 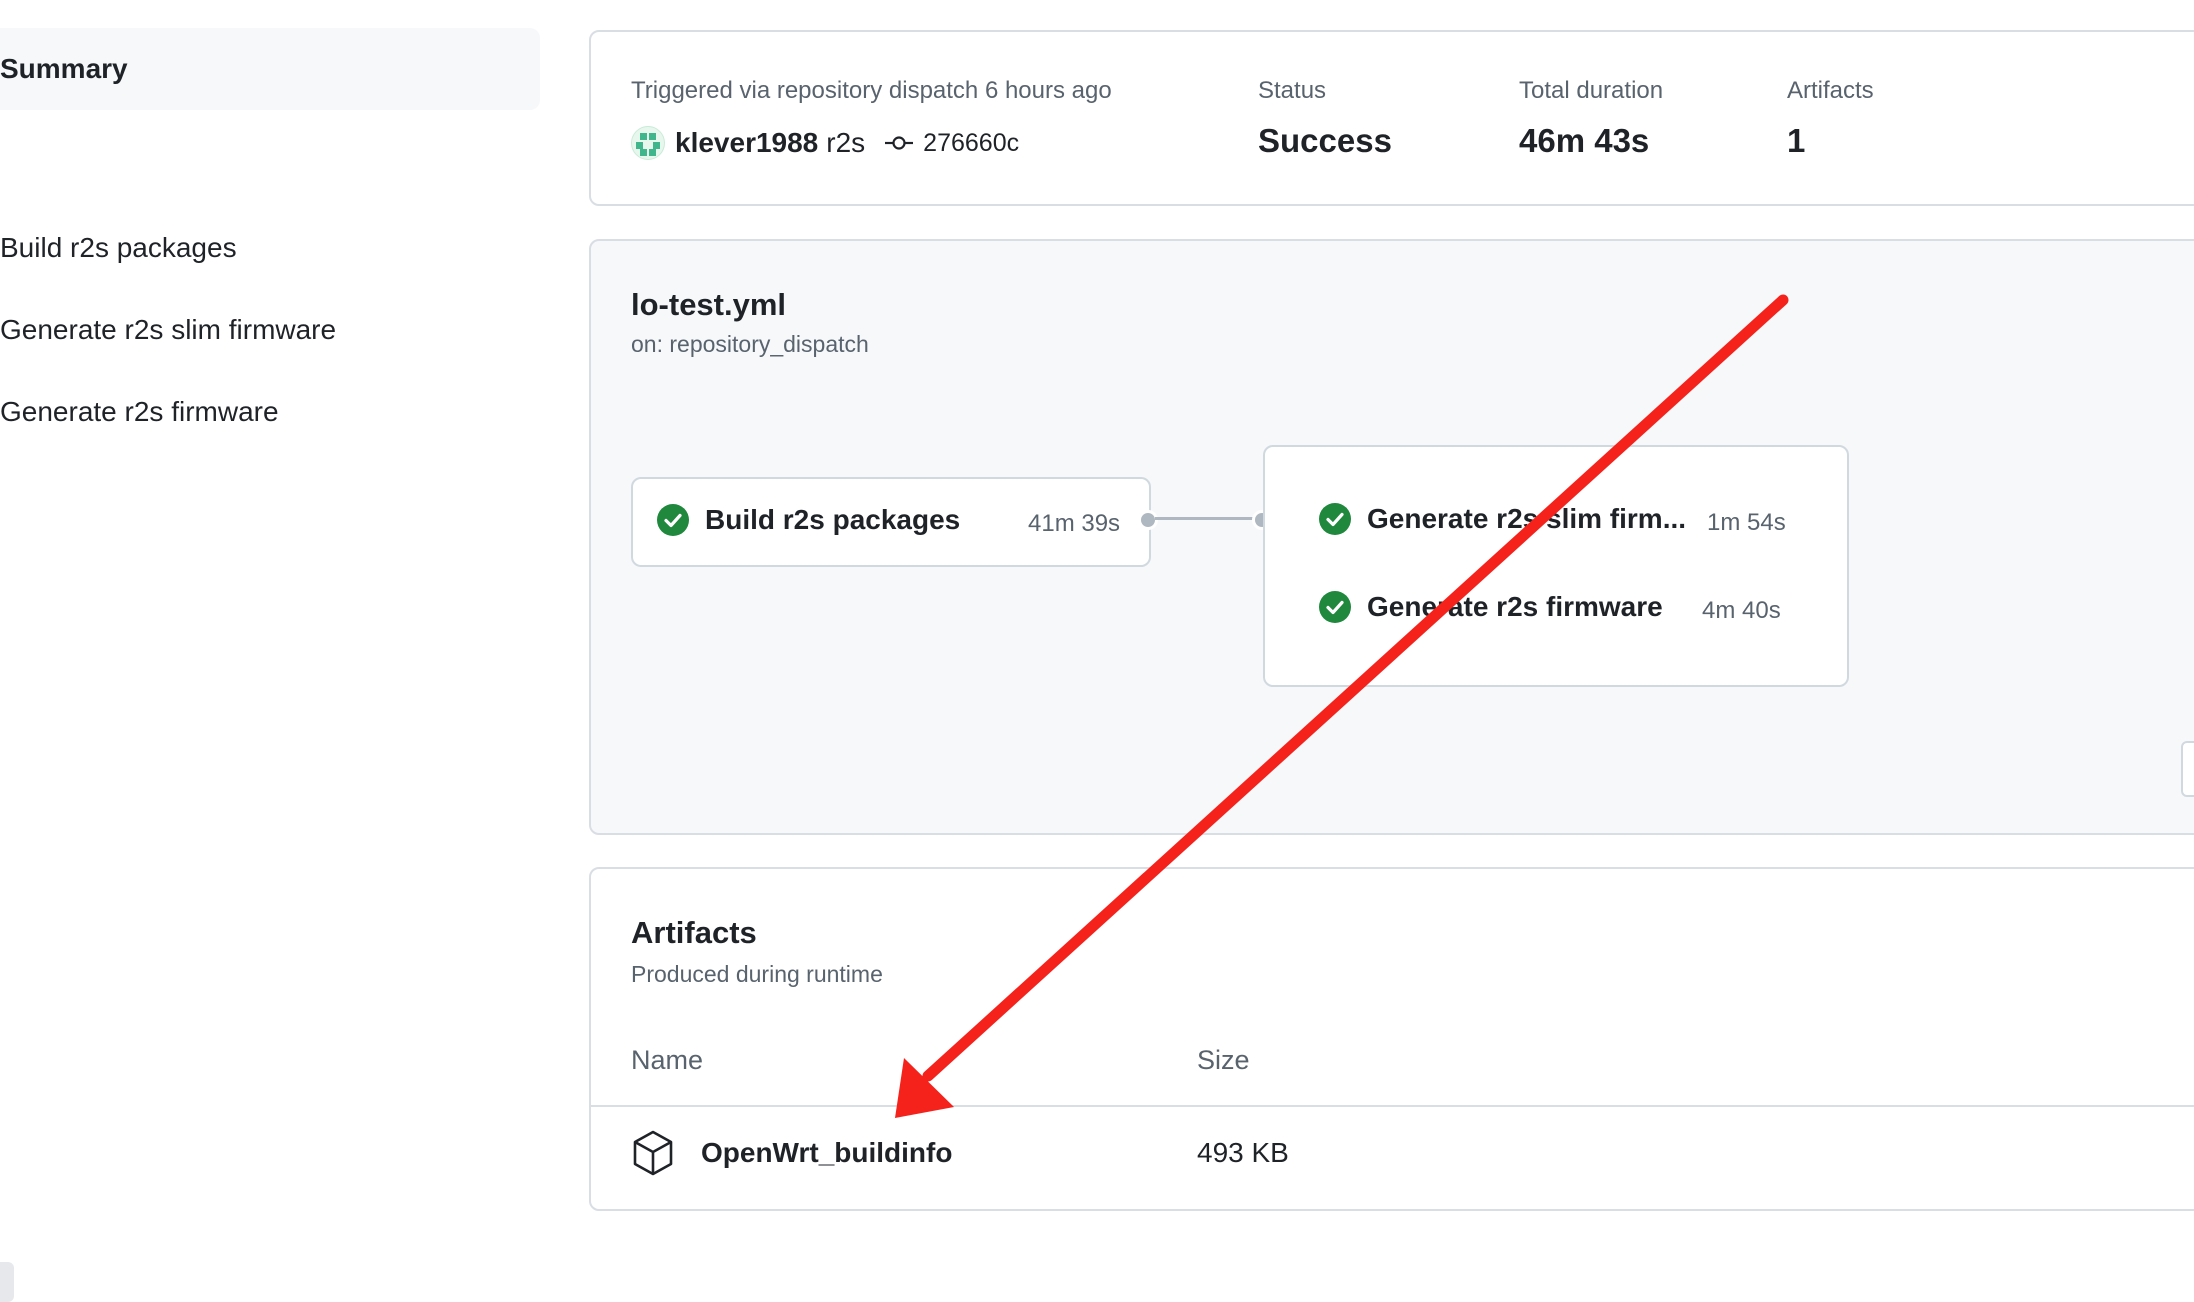 I want to click on sidebar-item-generate-r2s-slim-firmware: Generate r2s slim firmware, so click(x=168, y=330).